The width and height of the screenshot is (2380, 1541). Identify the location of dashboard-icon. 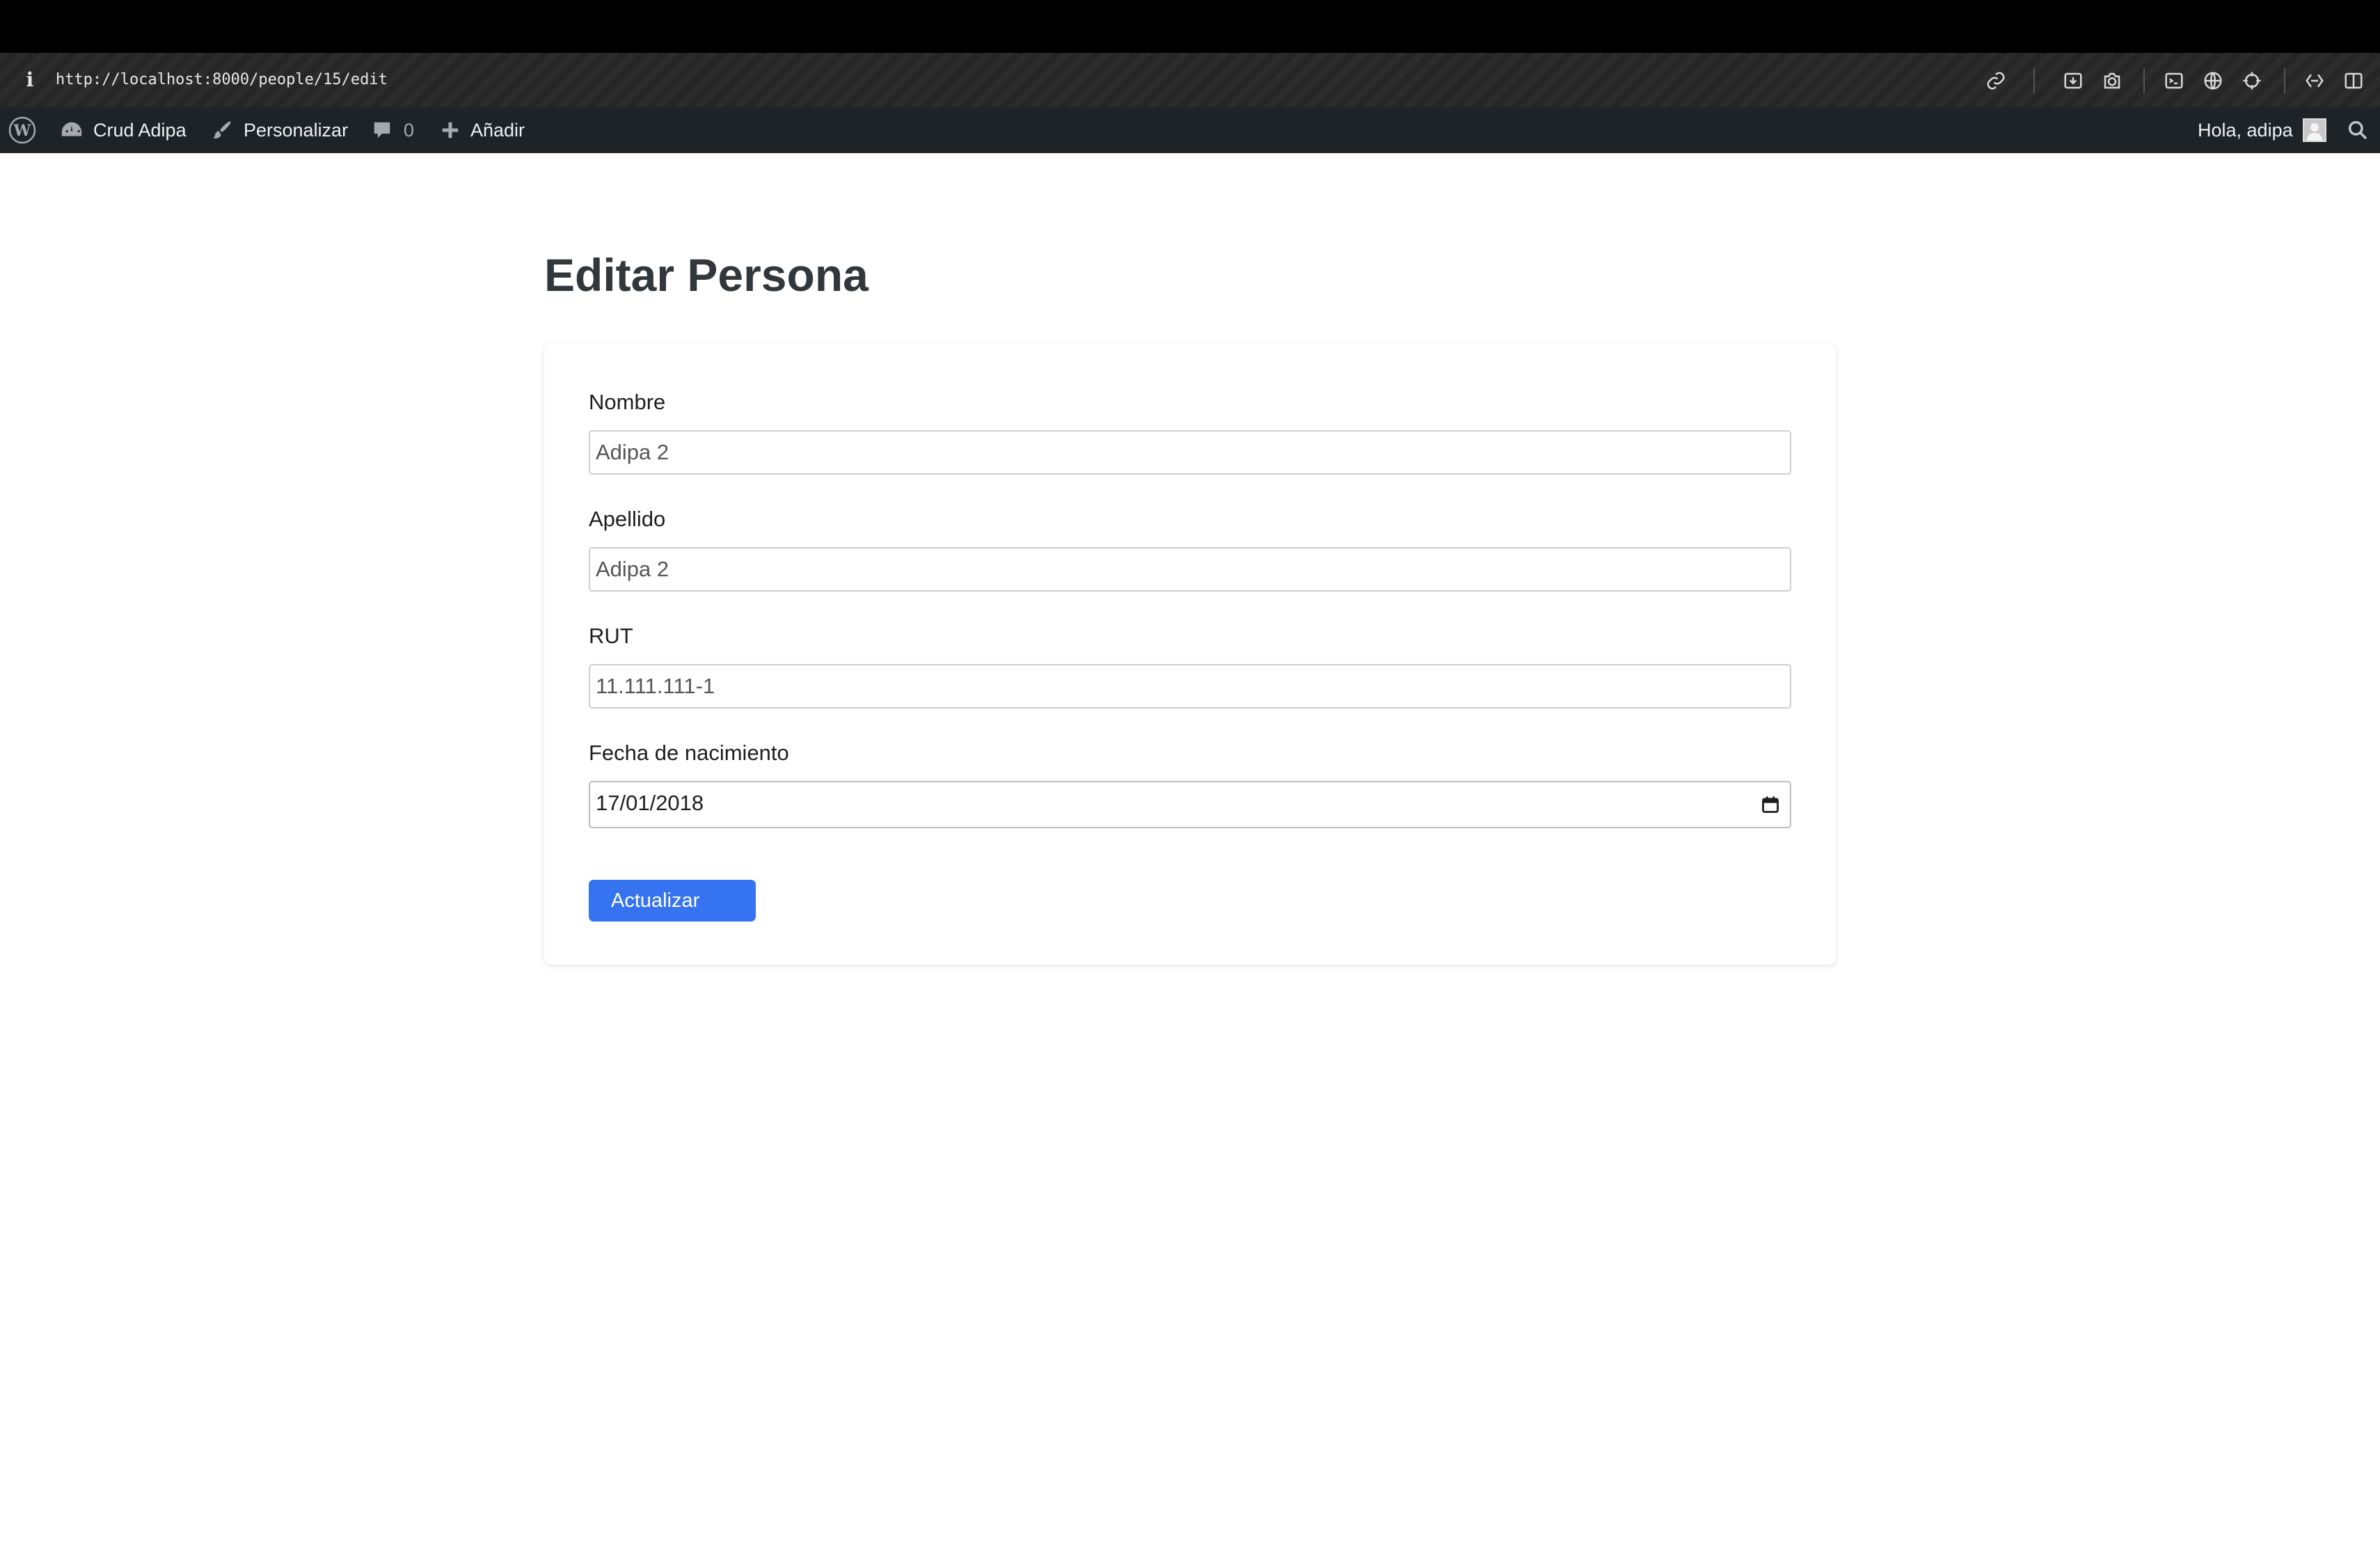
(71, 129).